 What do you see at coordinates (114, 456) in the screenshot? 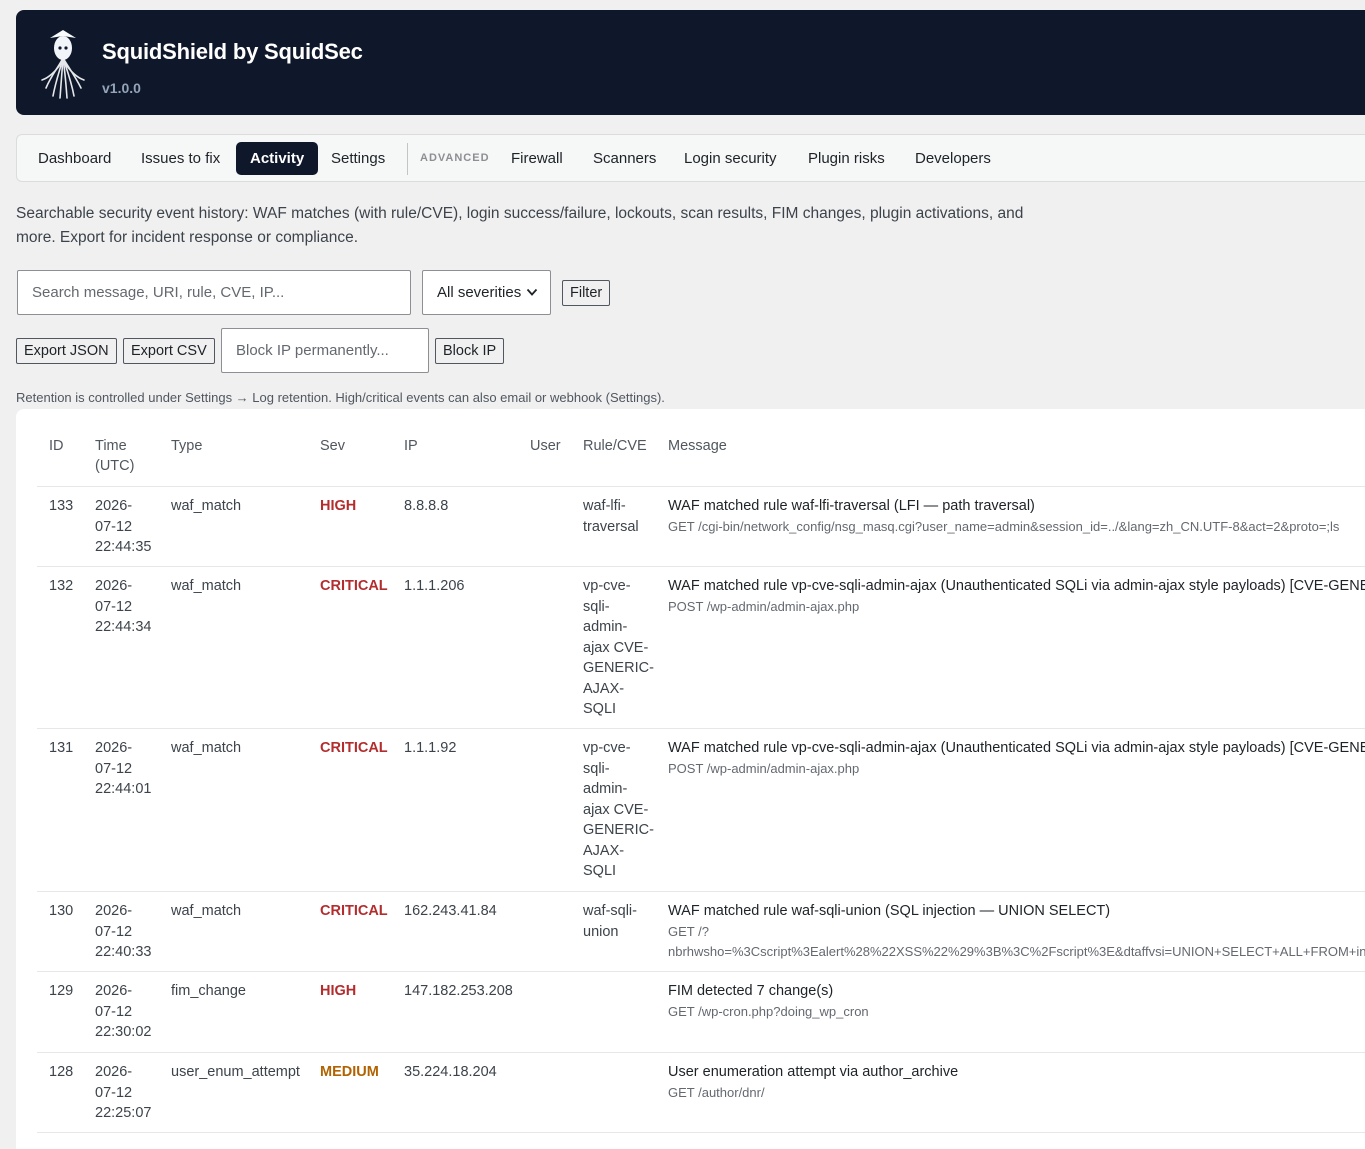
I see `col-header-time: Time (UTC)` at bounding box center [114, 456].